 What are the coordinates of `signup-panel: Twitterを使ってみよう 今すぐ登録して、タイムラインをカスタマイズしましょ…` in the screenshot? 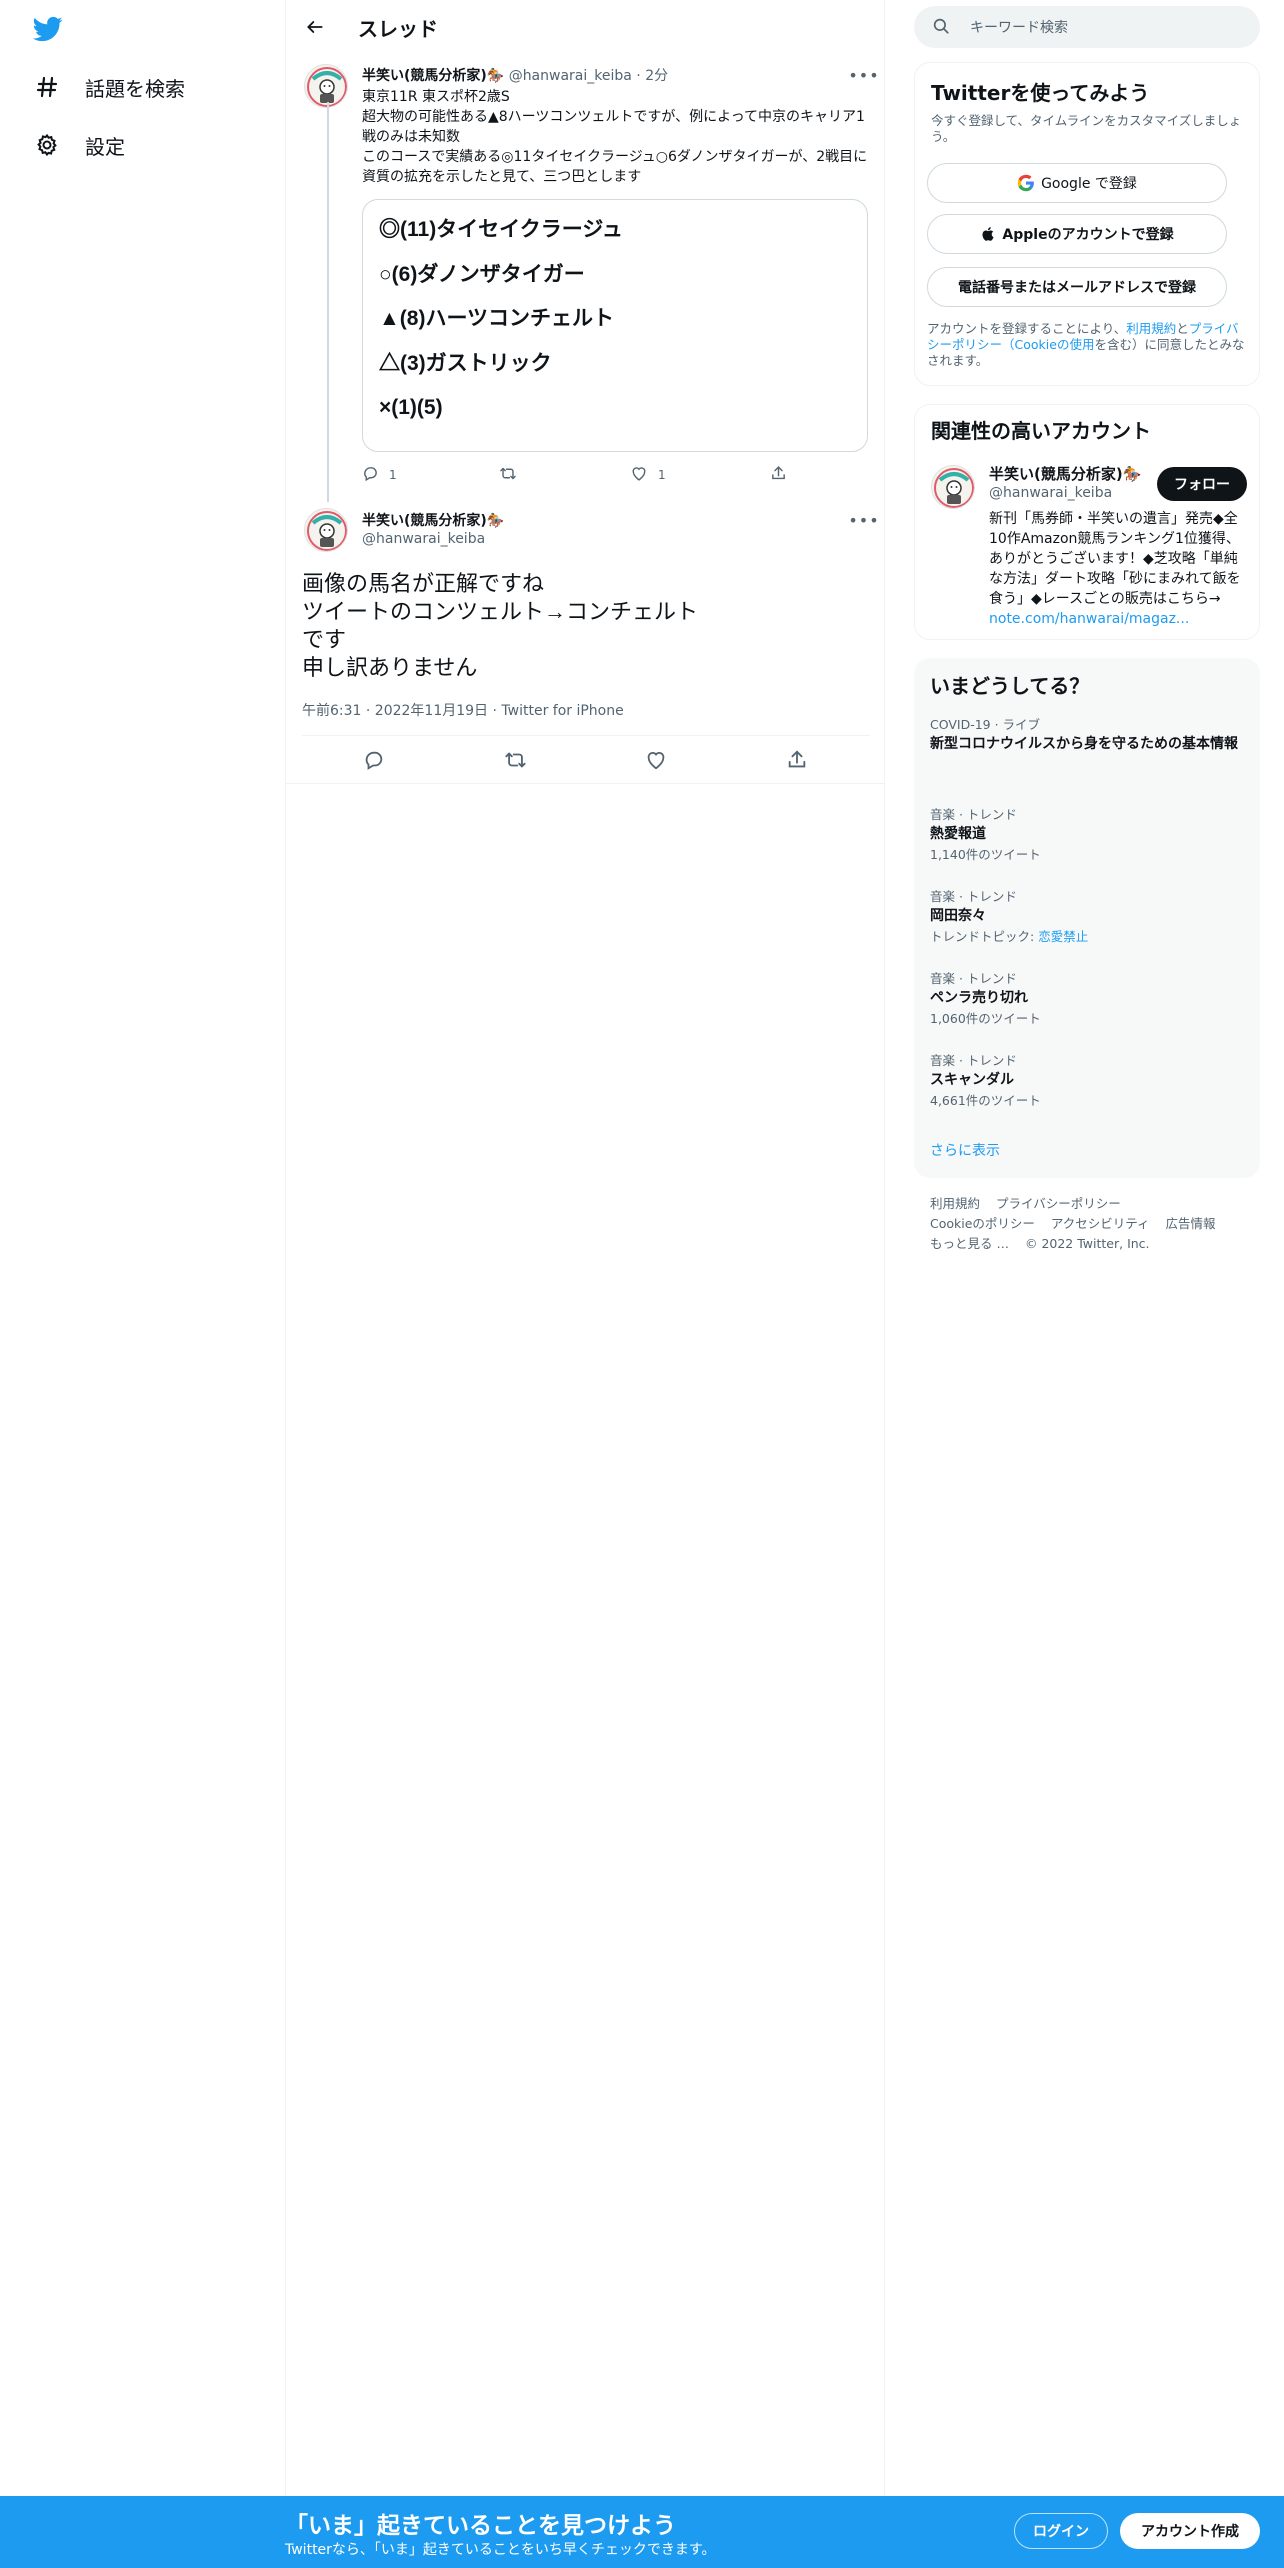 It's located at (1087, 224).